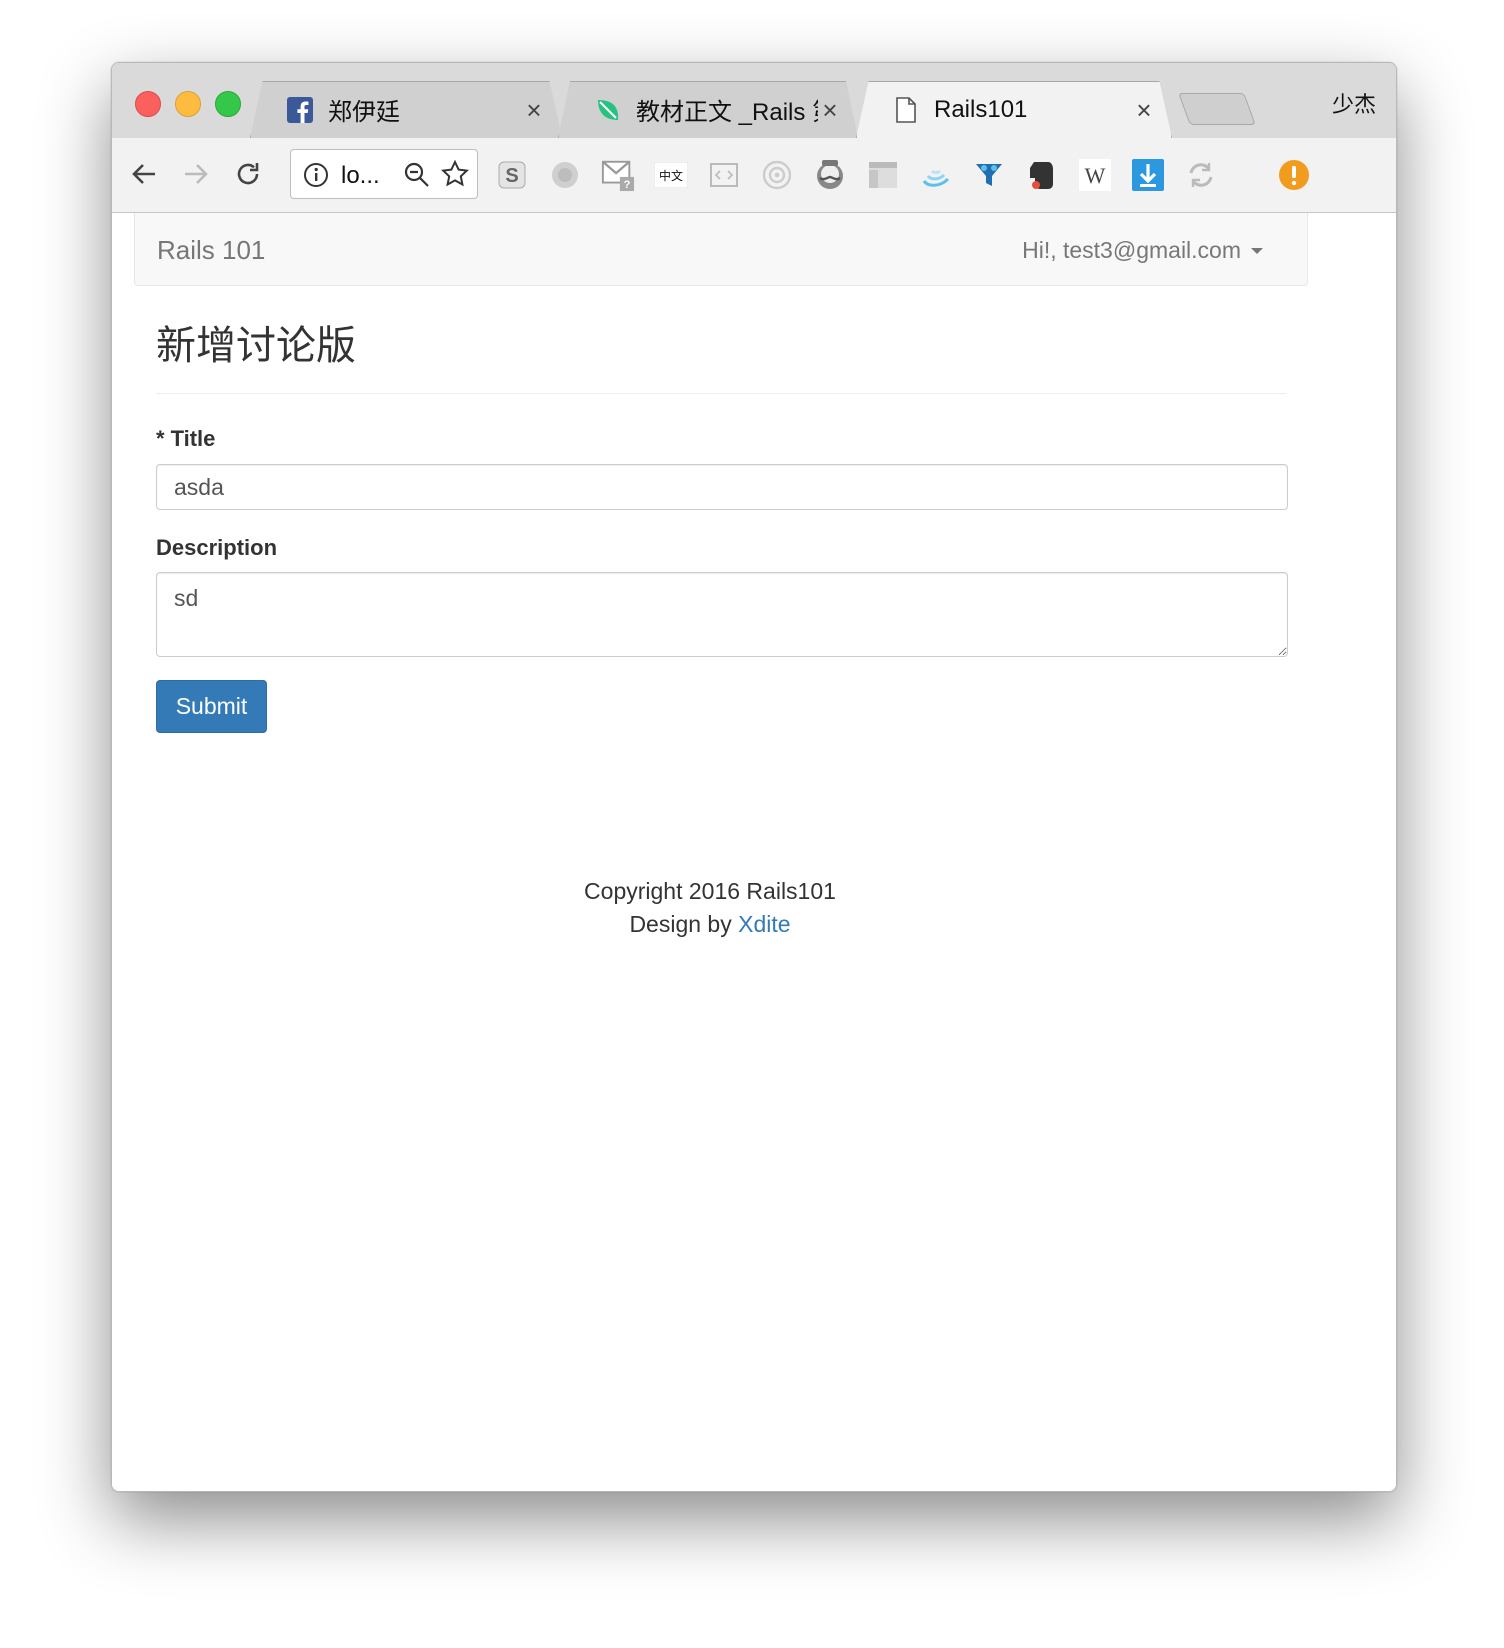 The height and width of the screenshot is (1648, 1504). I want to click on chinese-text-icon: 中文, so click(671, 175).